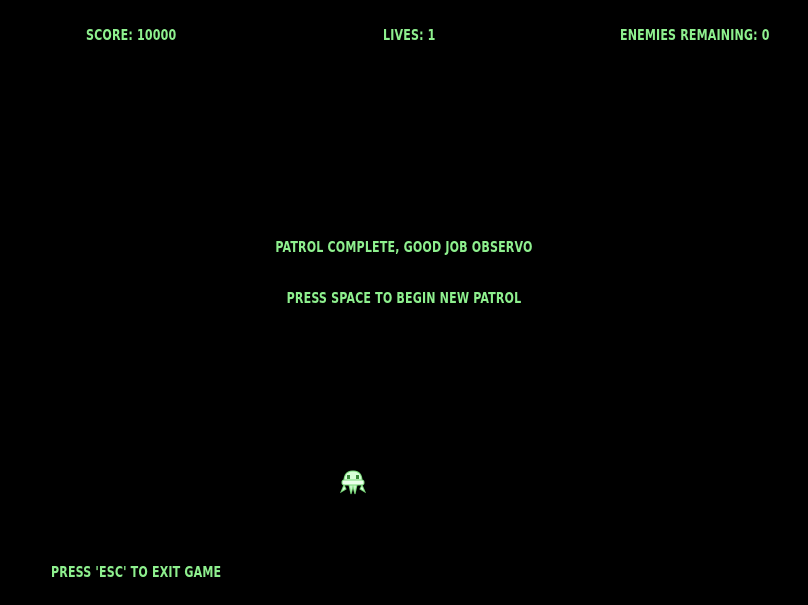 This screenshot has height=605, width=808. Describe the element at coordinates (695, 35) in the screenshot. I see `enemies-remaining-display: ENEMIES REMAINING: 0` at that location.